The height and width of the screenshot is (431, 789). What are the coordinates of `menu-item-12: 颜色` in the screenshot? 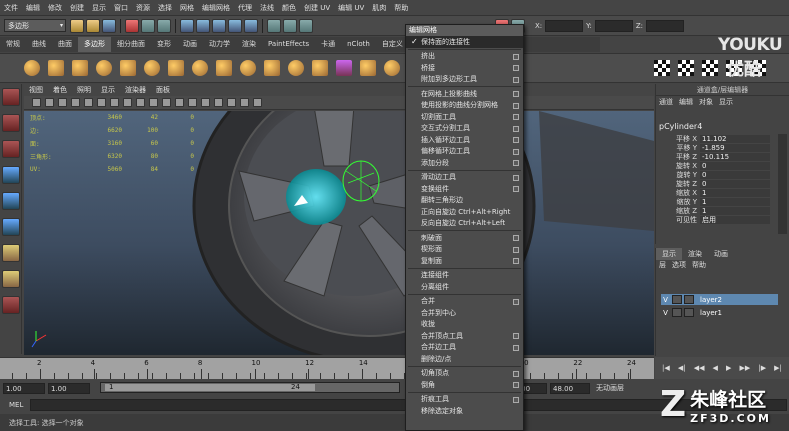 It's located at (289, 8).